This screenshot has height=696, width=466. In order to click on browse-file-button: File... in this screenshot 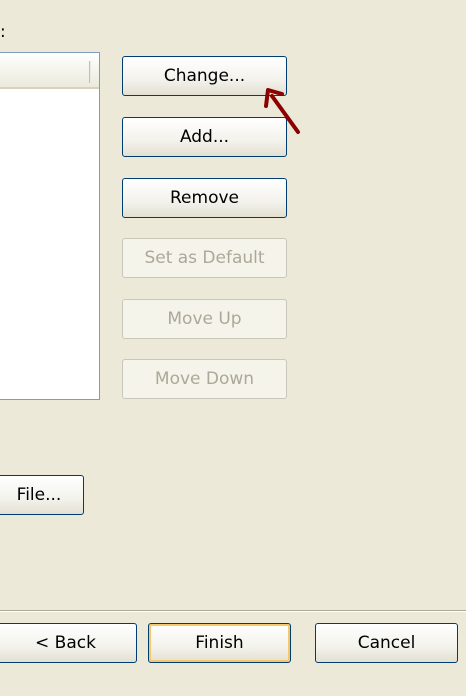, I will do `click(42, 495)`.